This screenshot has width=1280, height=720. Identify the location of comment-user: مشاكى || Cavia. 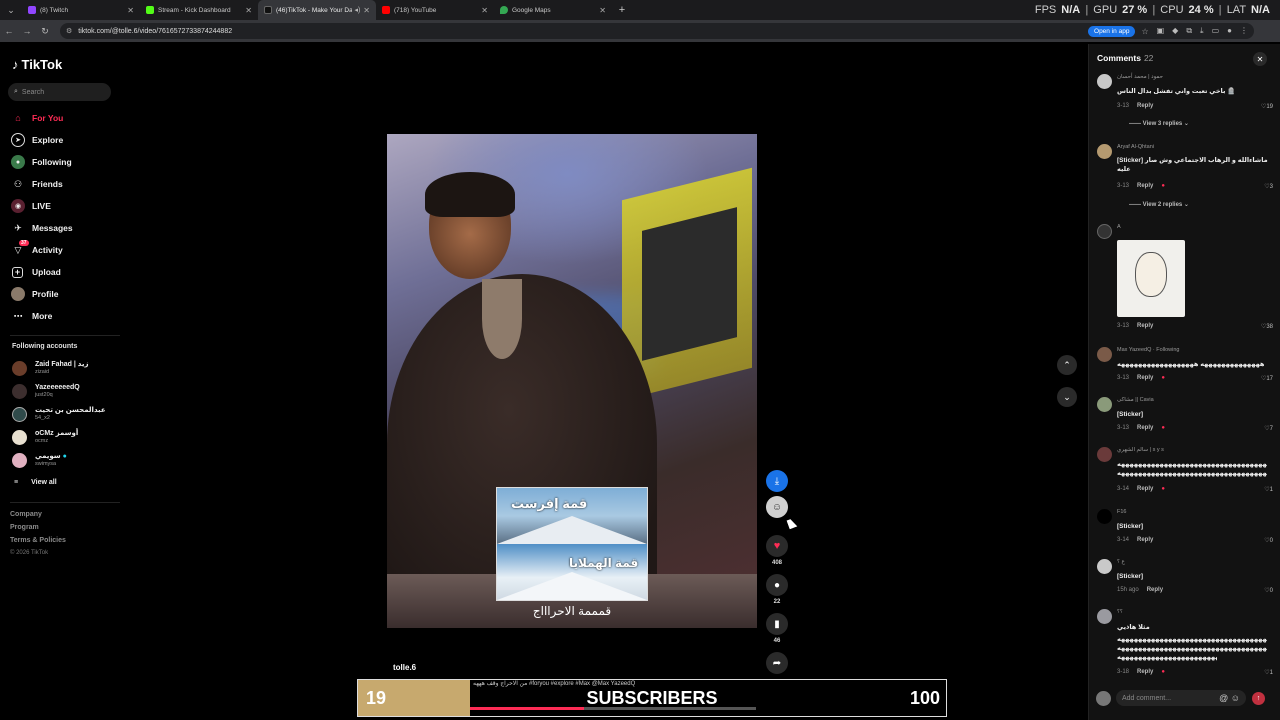
(1135, 400).